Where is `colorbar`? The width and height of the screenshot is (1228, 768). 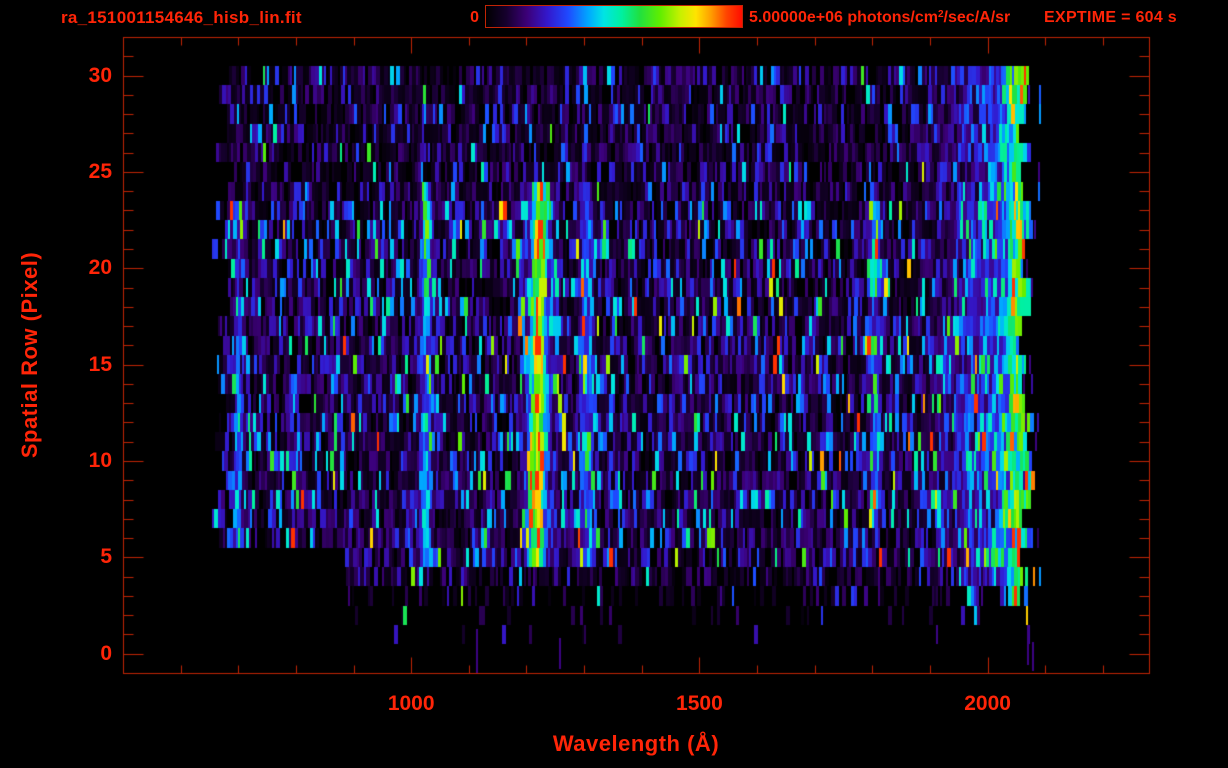 colorbar is located at coordinates (614, 16).